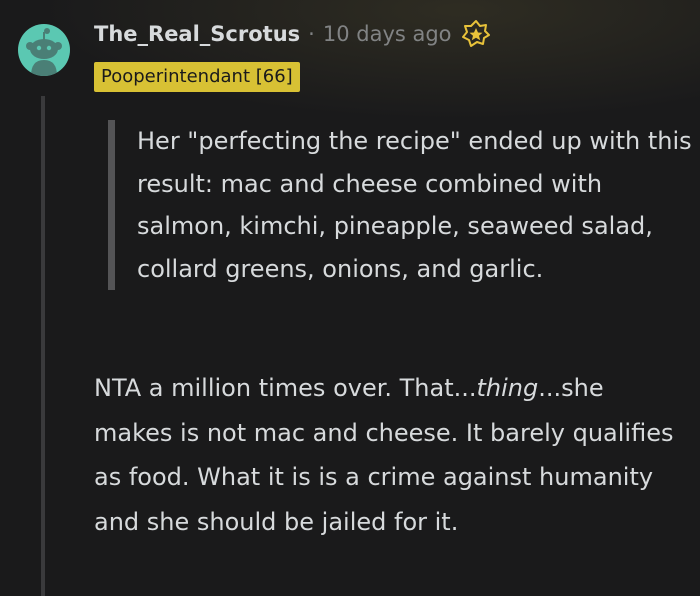 This screenshot has height=596, width=700. What do you see at coordinates (197, 77) in the screenshot?
I see `user-flair: Pooperintendant [66]` at bounding box center [197, 77].